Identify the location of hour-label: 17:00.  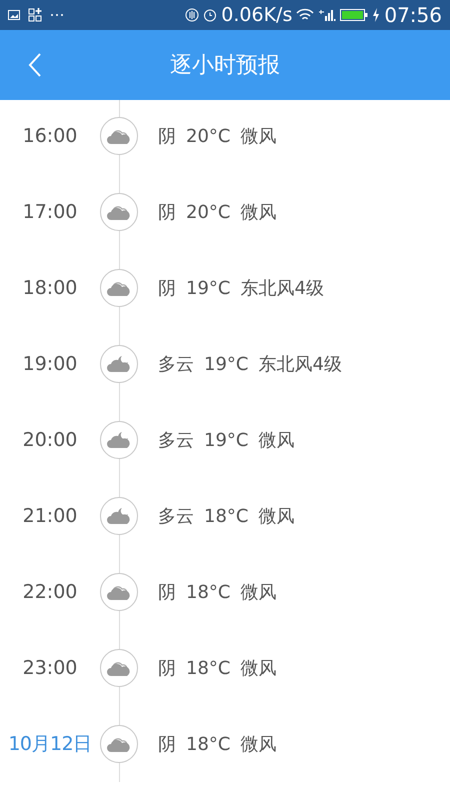
(50, 212).